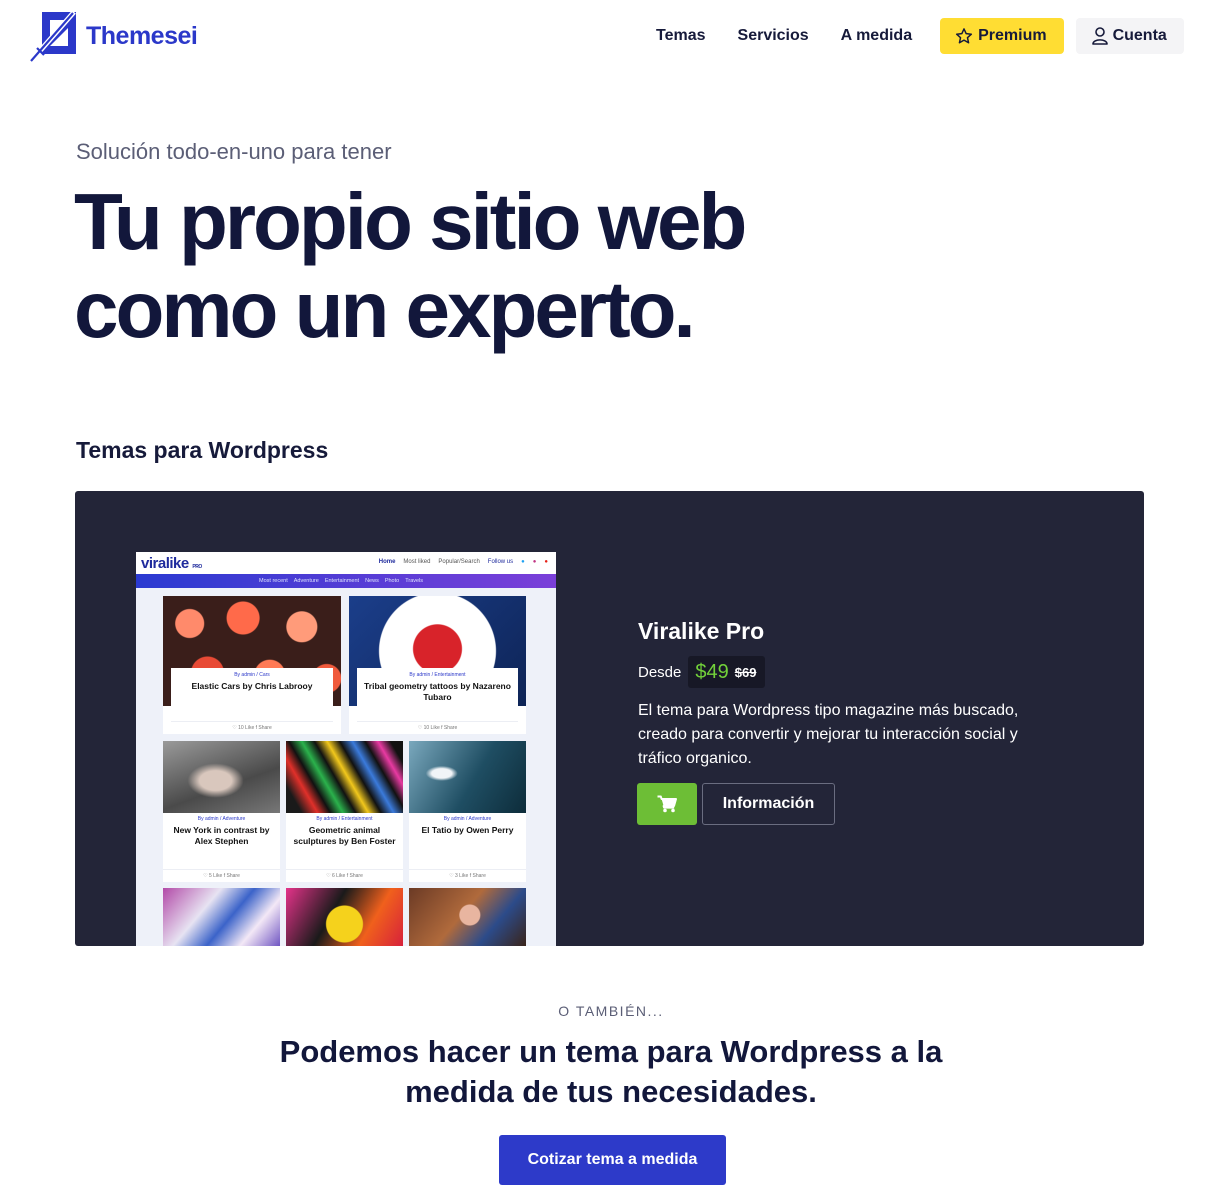 The image size is (1222, 1201). What do you see at coordinates (1012, 35) in the screenshot?
I see `premium-label: Premium` at bounding box center [1012, 35].